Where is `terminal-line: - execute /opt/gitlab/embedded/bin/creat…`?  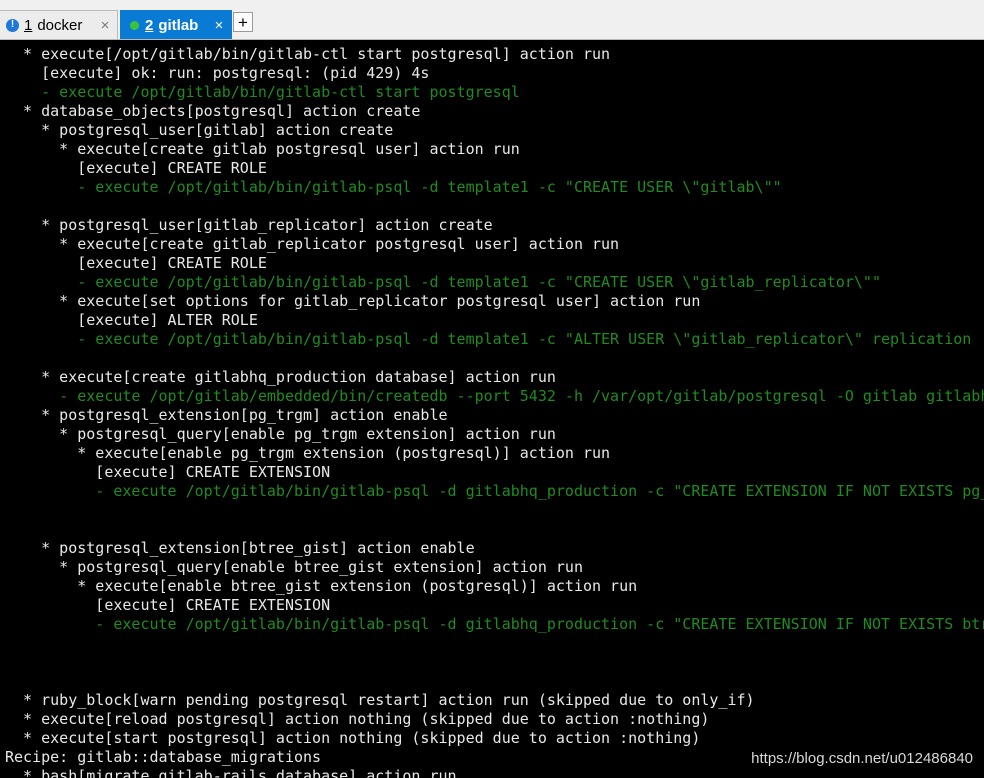 terminal-line: - execute /opt/gitlab/embedded/bin/creat… is located at coordinates (494, 396).